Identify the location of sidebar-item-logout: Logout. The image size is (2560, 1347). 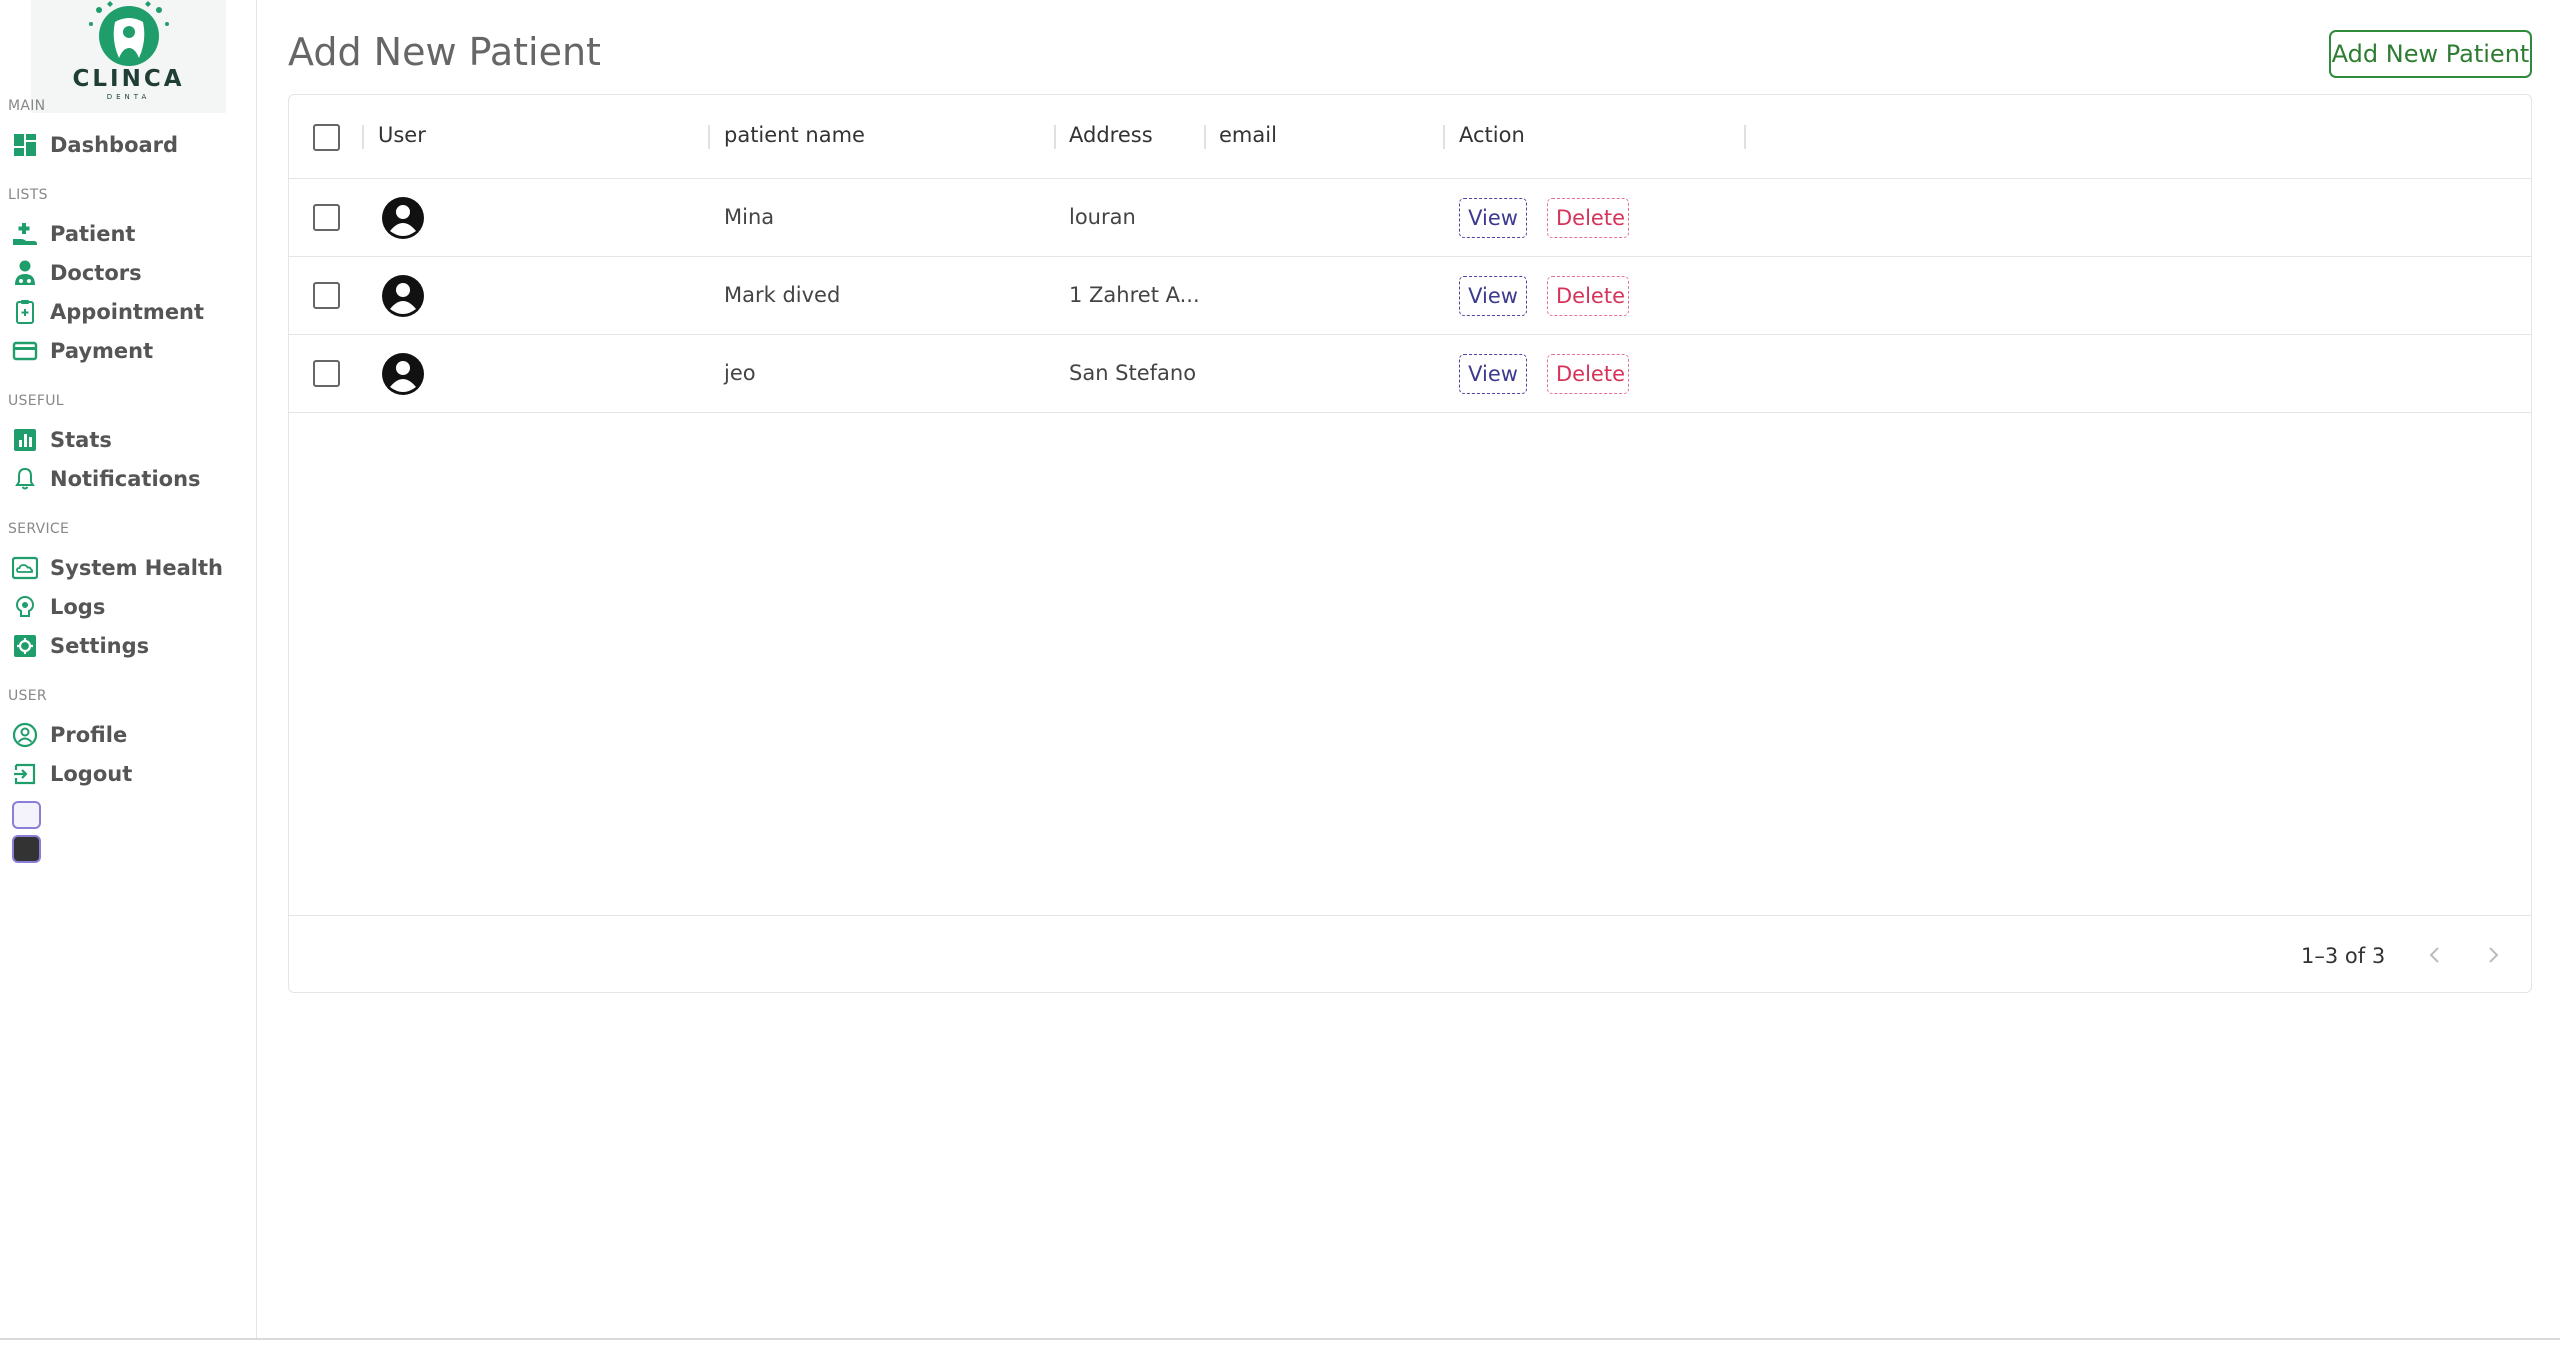
(72, 774).